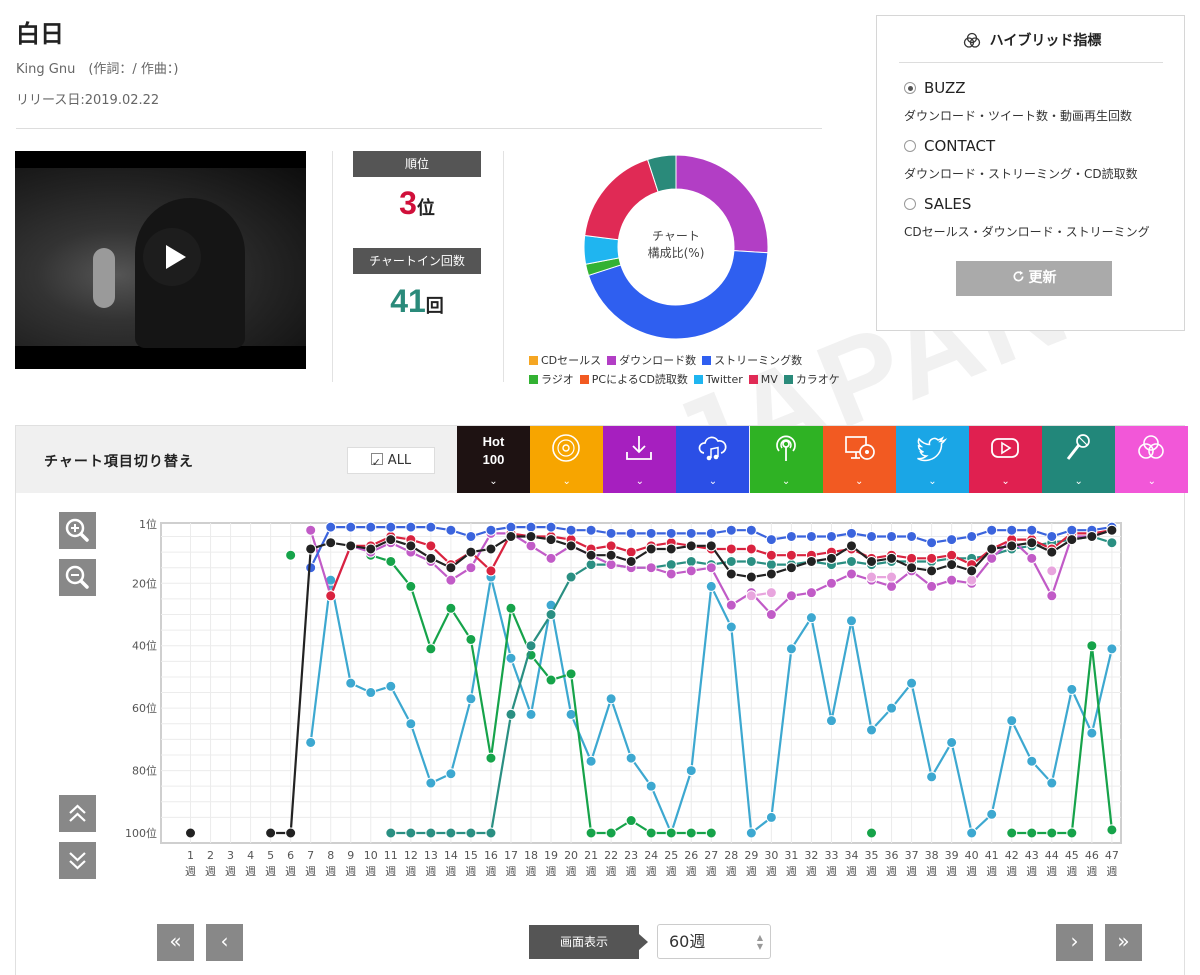 The width and height of the screenshot is (1200, 975). What do you see at coordinates (77, 813) in the screenshot?
I see `scroll-up-button` at bounding box center [77, 813].